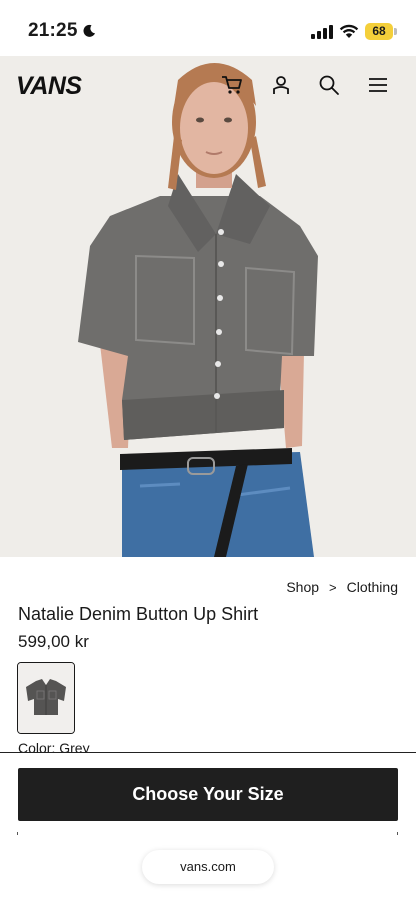 This screenshot has height=900, width=416. What do you see at coordinates (208, 86) in the screenshot?
I see `site-header: VANS` at bounding box center [208, 86].